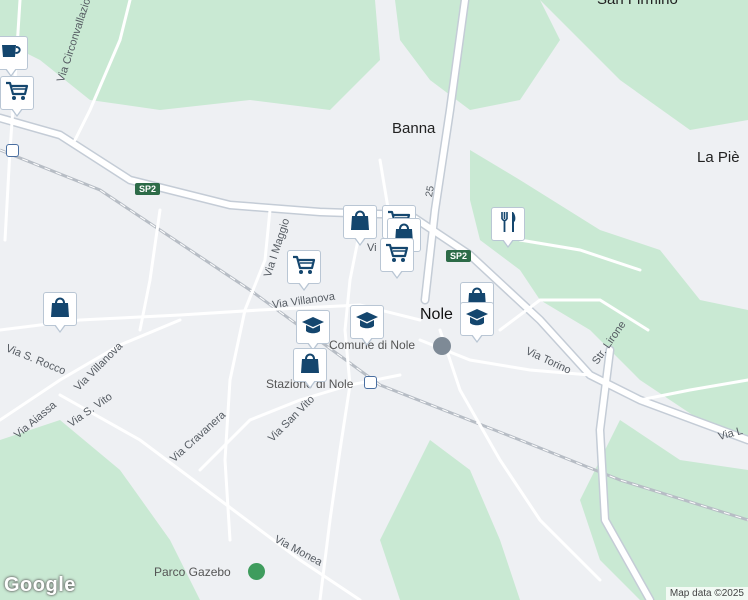  Describe the element at coordinates (442, 346) in the screenshot. I see `town-hall-icon` at that location.